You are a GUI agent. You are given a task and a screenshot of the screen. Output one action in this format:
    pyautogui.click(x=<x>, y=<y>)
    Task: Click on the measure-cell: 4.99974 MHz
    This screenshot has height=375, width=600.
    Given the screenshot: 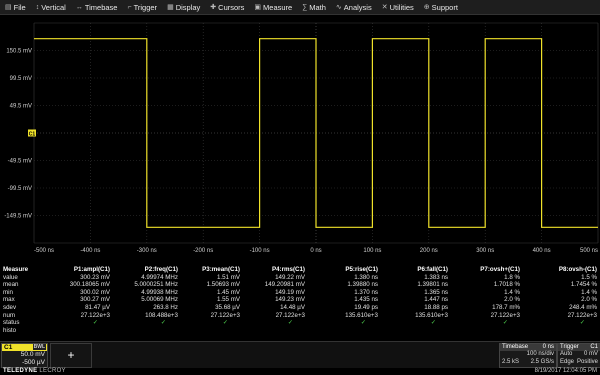 What is the action you would take?
    pyautogui.click(x=159, y=277)
    